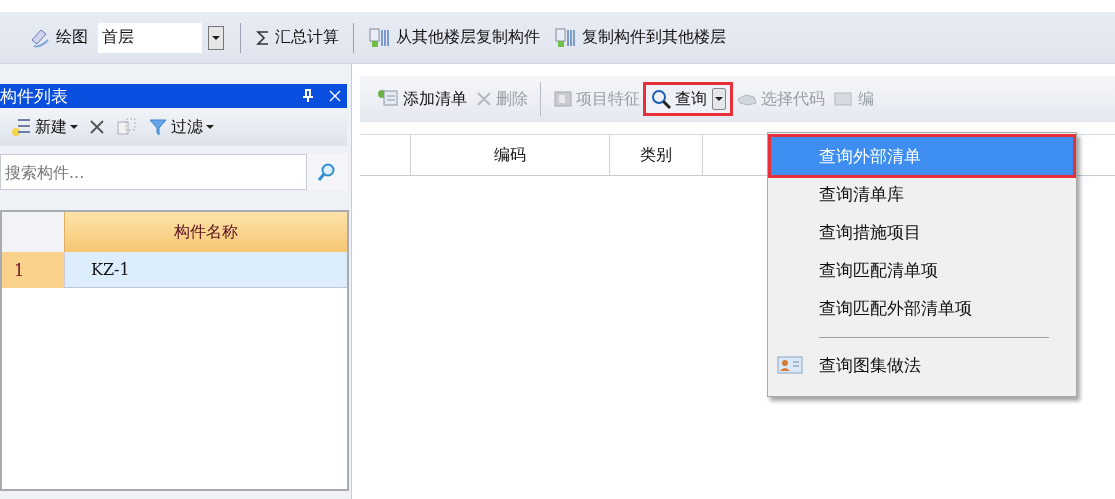 Image resolution: width=1115 pixels, height=499 pixels. Describe the element at coordinates (844, 99) in the screenshot. I see `edit-icon` at that location.